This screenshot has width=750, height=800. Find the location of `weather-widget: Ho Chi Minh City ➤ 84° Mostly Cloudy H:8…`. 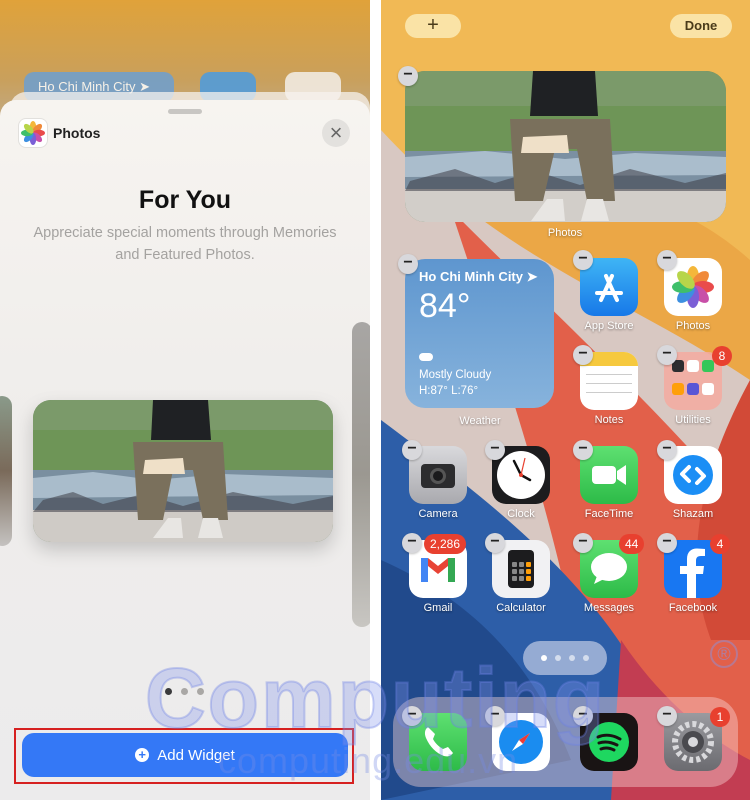

weather-widget: Ho Chi Minh City ➤ 84° Mostly Cloudy H:8… is located at coordinates (479, 333).